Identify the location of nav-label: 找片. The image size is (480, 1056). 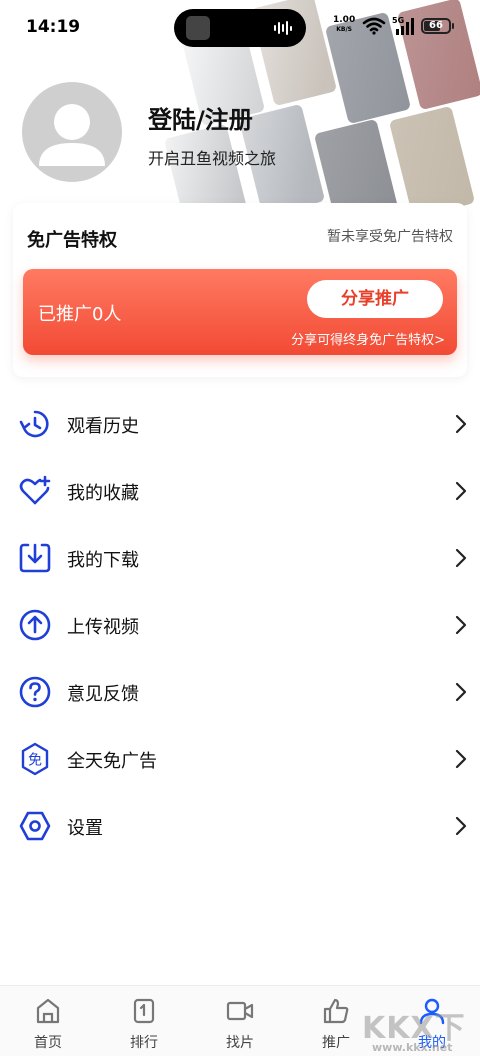
(240, 1043).